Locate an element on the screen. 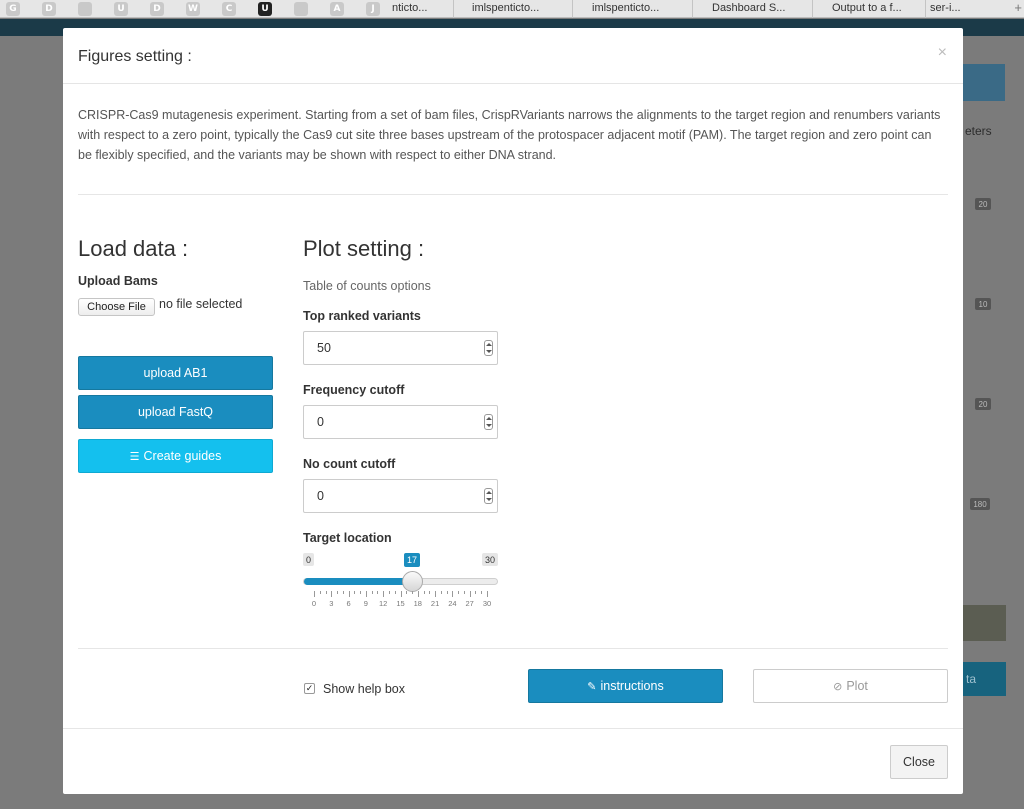 Image resolution: width=1024 pixels, height=809 pixels. modal-title: Figures setting : is located at coordinates (135, 56).